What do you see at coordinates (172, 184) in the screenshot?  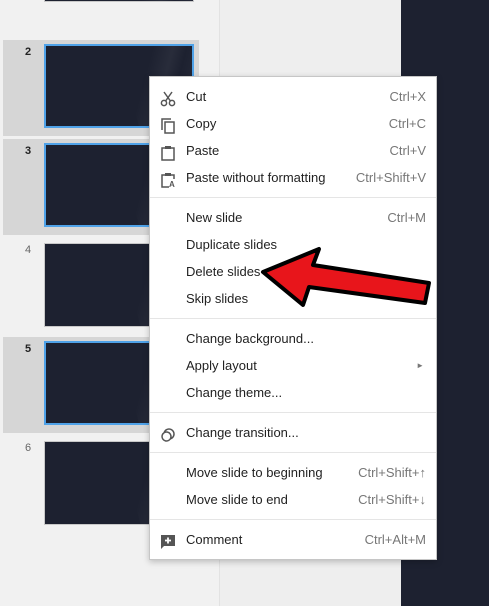 I see `svg-text: A` at bounding box center [172, 184].